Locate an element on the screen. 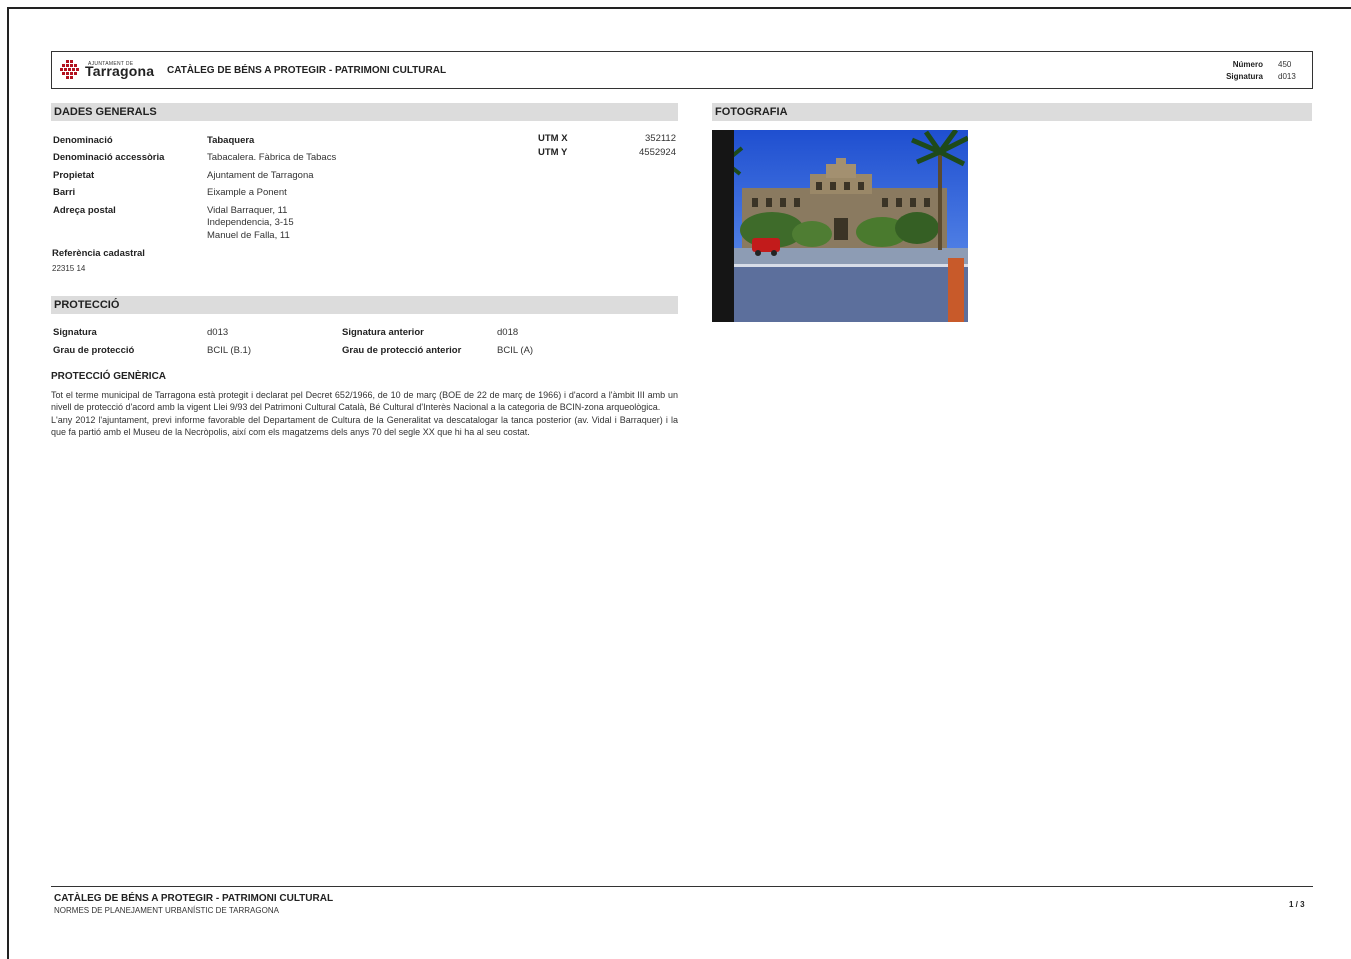 Image resolution: width=1351 pixels, height=959 pixels. section-dades-generals: DADES GENERALS is located at coordinates (364, 112).